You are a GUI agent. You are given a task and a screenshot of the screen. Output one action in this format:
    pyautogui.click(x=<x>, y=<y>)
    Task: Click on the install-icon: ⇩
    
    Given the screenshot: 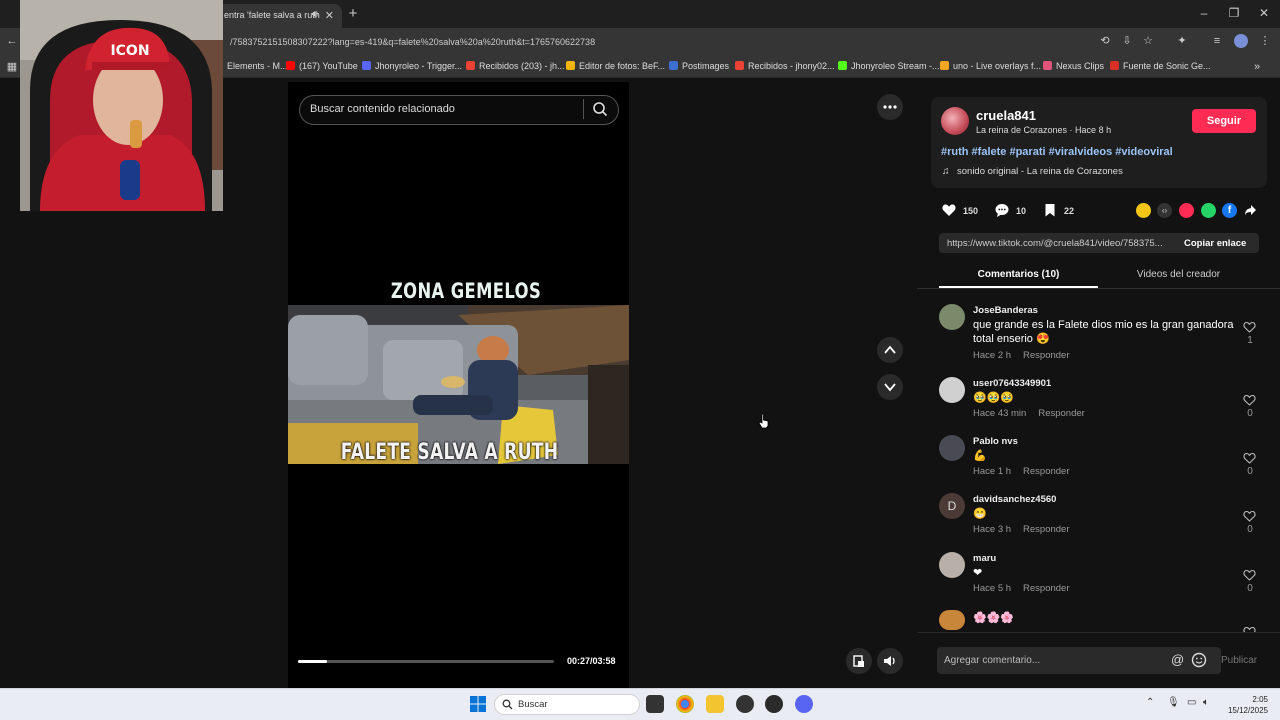 What is the action you would take?
    pyautogui.click(x=1127, y=41)
    